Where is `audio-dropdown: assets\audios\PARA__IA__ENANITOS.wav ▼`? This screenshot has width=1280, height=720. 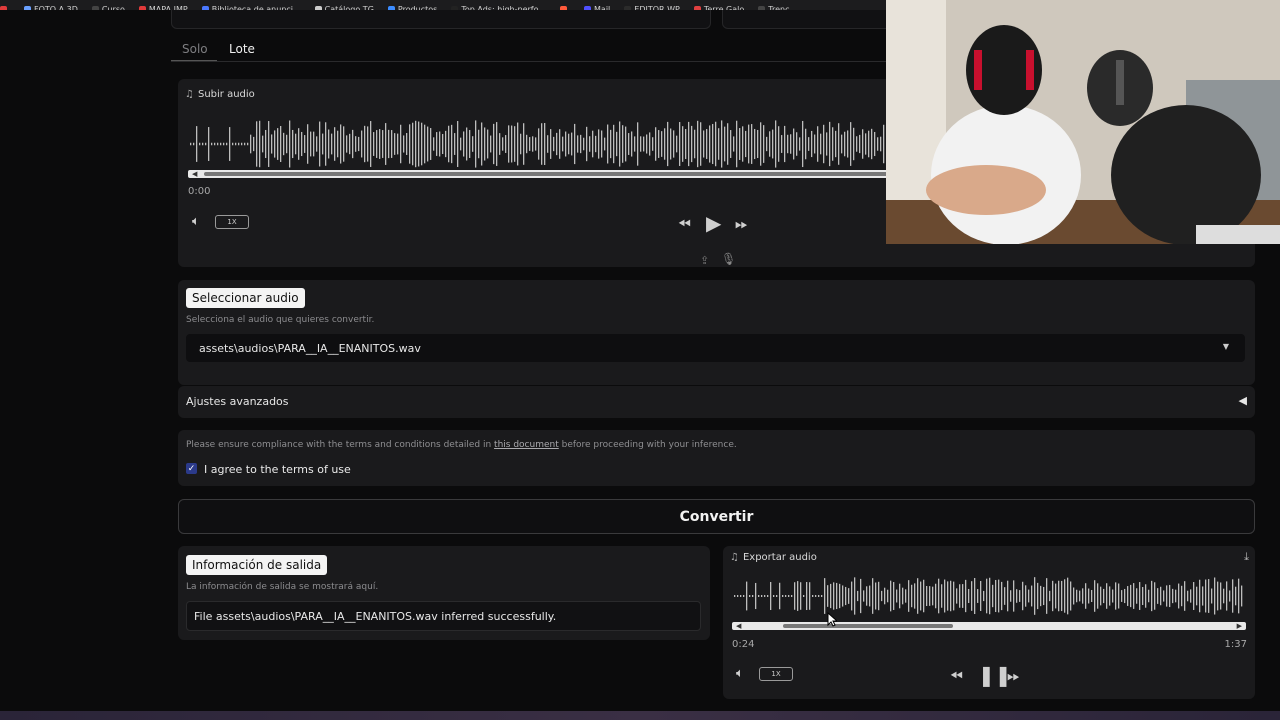 audio-dropdown: assets\audios\PARA__IA__ENANITOS.wav ▼ is located at coordinates (715, 348).